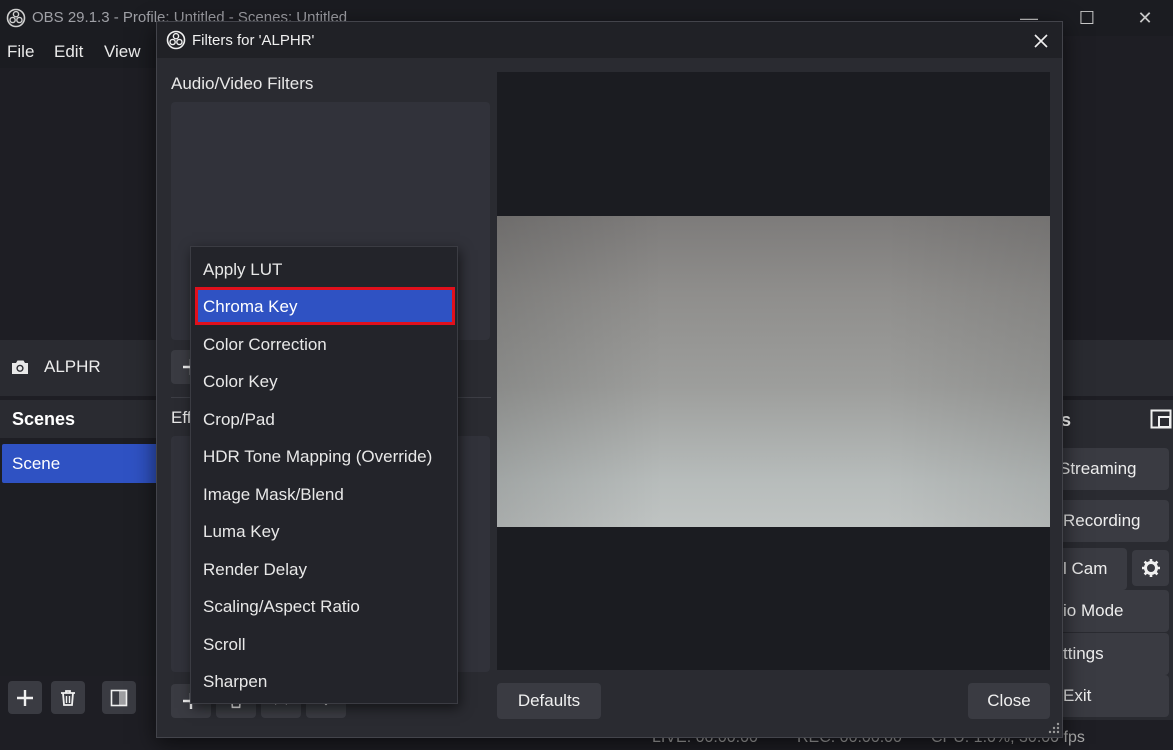 This screenshot has width=1173, height=750. I want to click on menu-item-scaling-aspect-ratio: Scaling/Aspect Ratio, so click(281, 607).